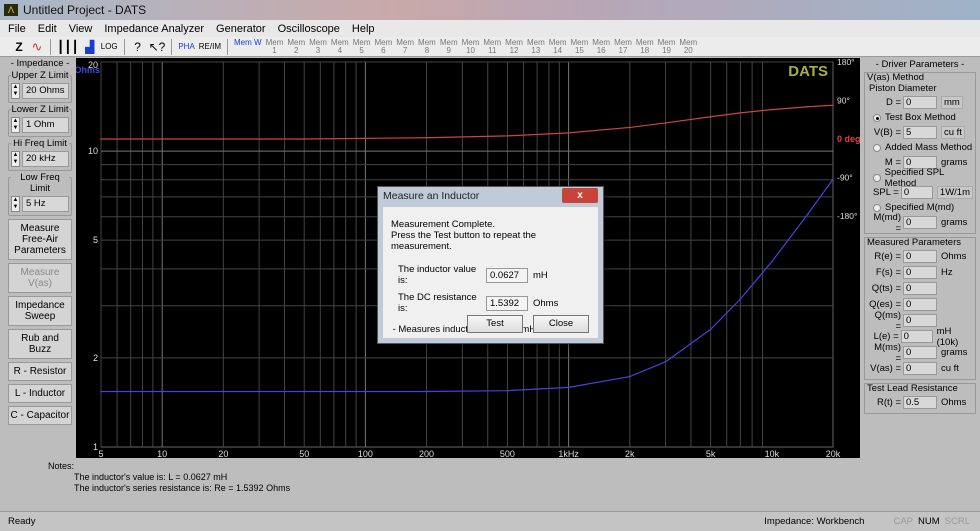 The image size is (980, 531). I want to click on panel-button: Measure V(as), so click(40, 278).